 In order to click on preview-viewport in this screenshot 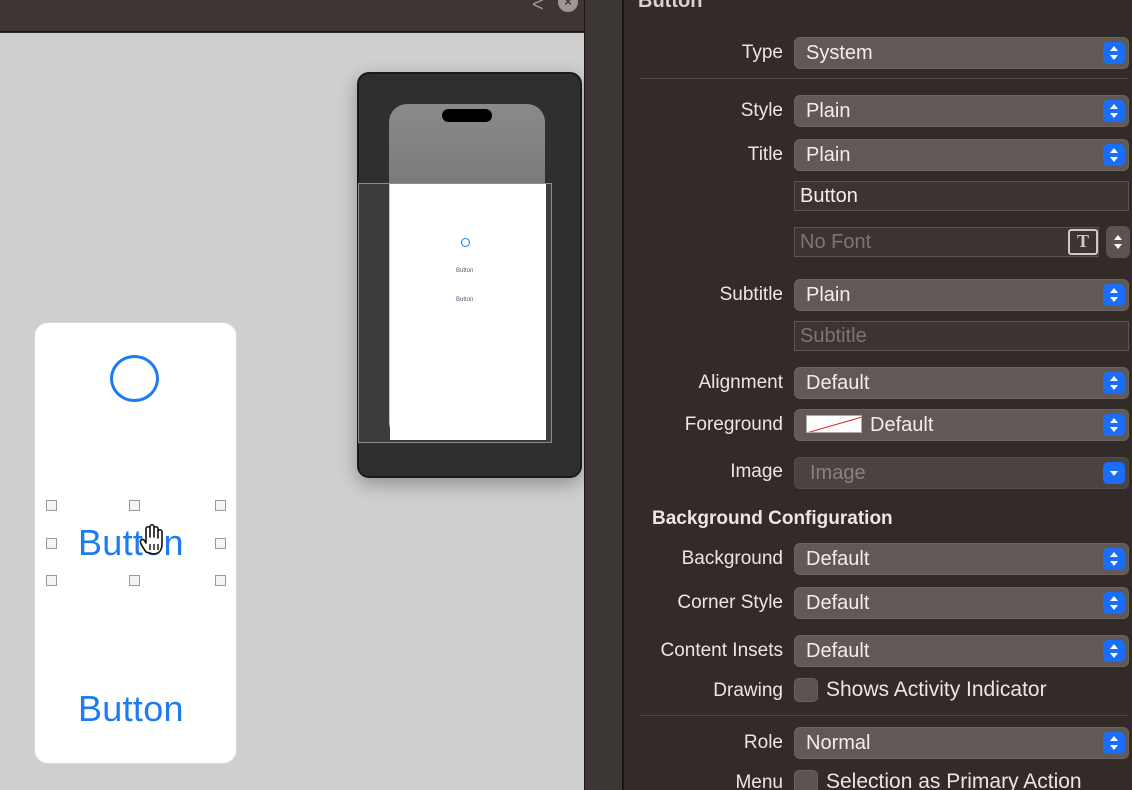, I will do `click(455, 313)`.